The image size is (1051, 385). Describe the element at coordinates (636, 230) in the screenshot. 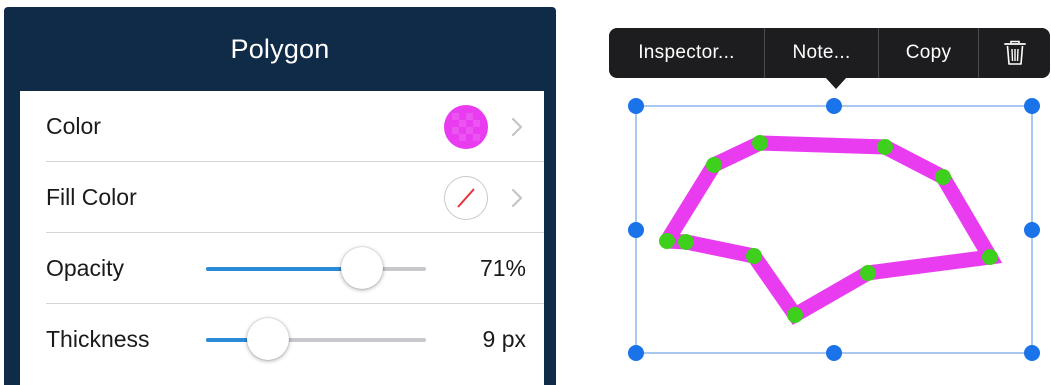

I see `resize-handle-left` at that location.